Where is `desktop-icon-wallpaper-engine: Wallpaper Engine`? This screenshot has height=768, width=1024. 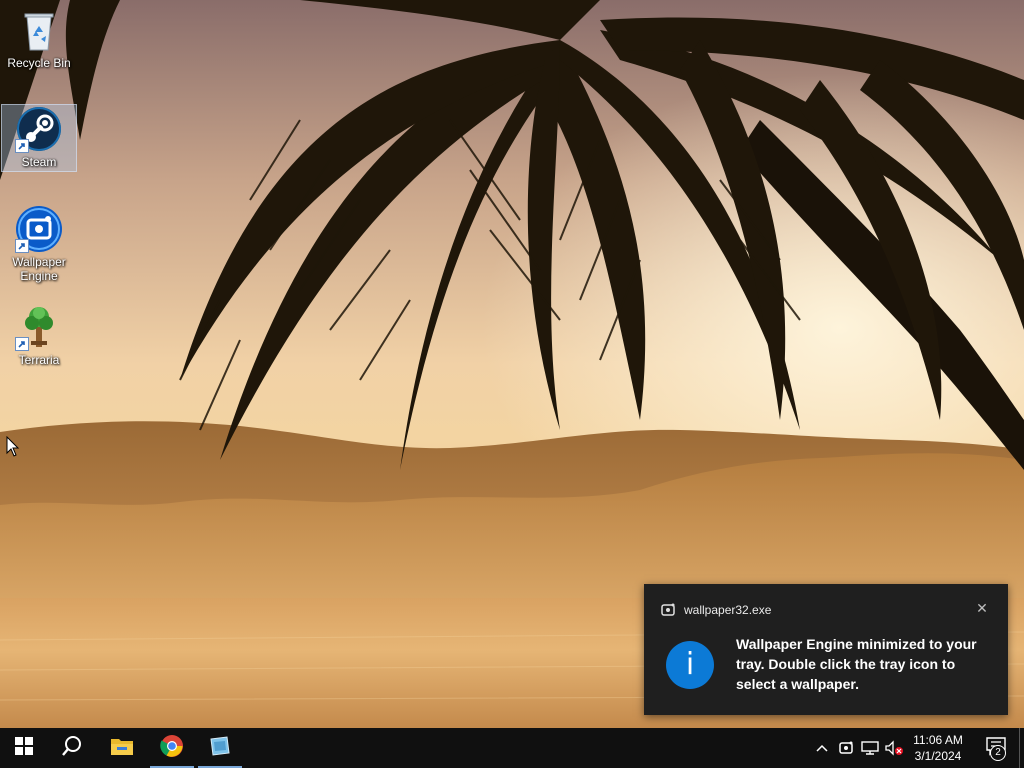
desktop-icon-wallpaper-engine: Wallpaper Engine is located at coordinates (39, 246).